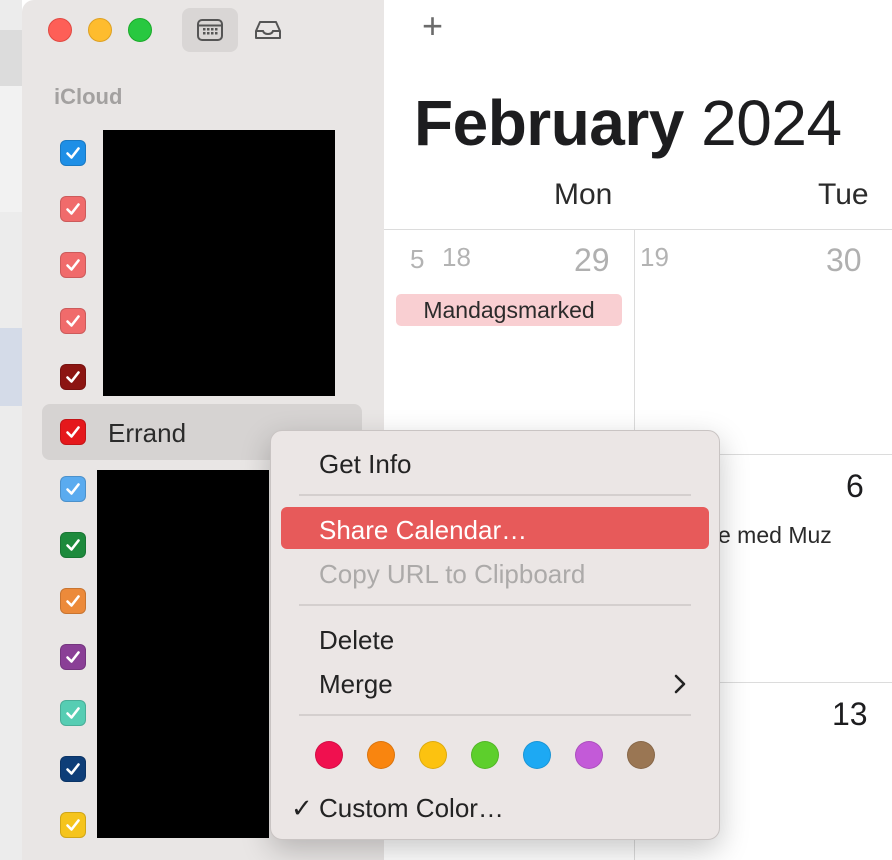 The height and width of the screenshot is (860, 892). What do you see at coordinates (365, 464) in the screenshot?
I see `menu-item-get-info: Get Info` at bounding box center [365, 464].